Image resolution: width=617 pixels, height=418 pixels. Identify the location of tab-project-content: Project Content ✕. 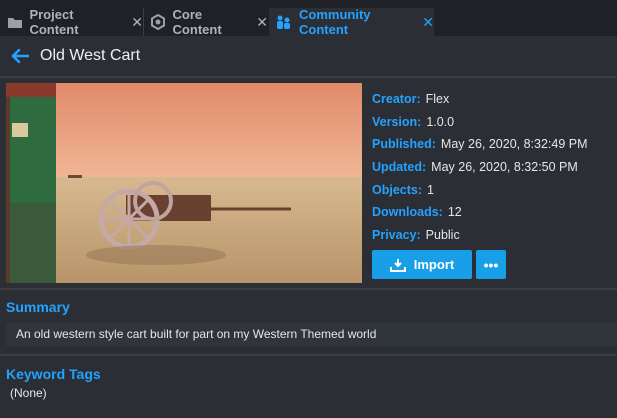
(71, 22).